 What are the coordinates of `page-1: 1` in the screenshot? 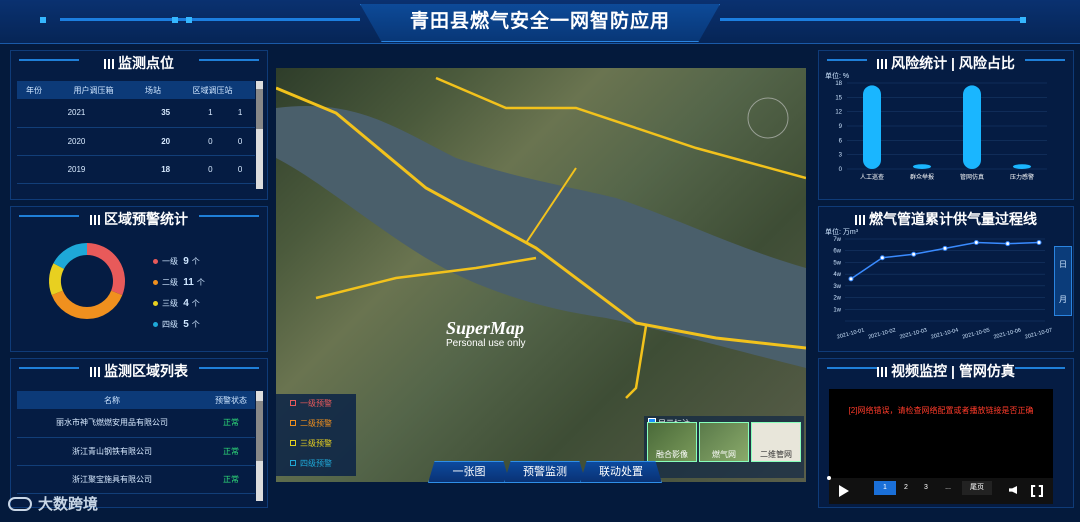 It's located at (885, 488).